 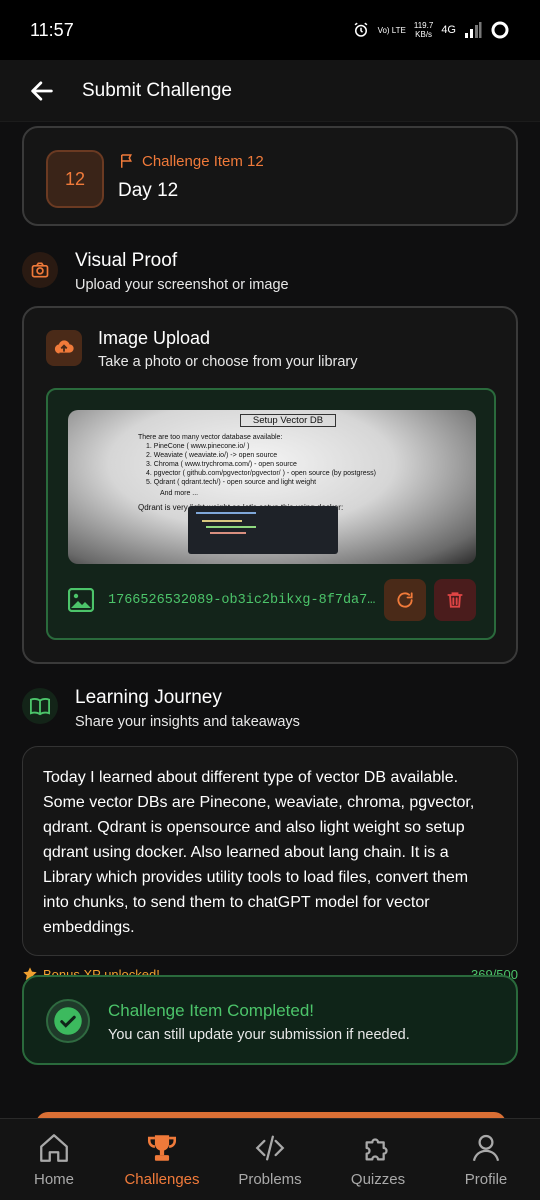 What do you see at coordinates (270, 1148) in the screenshot?
I see `code-icon` at bounding box center [270, 1148].